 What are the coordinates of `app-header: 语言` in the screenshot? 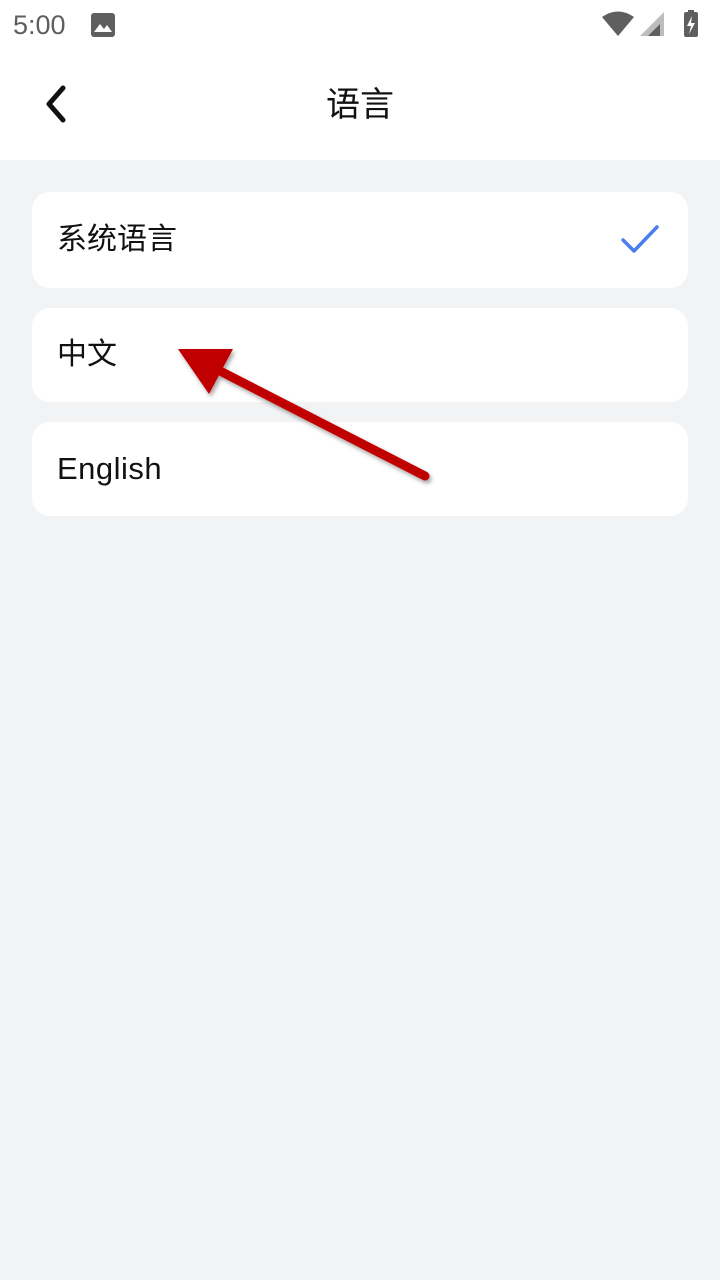 It's located at (360, 106).